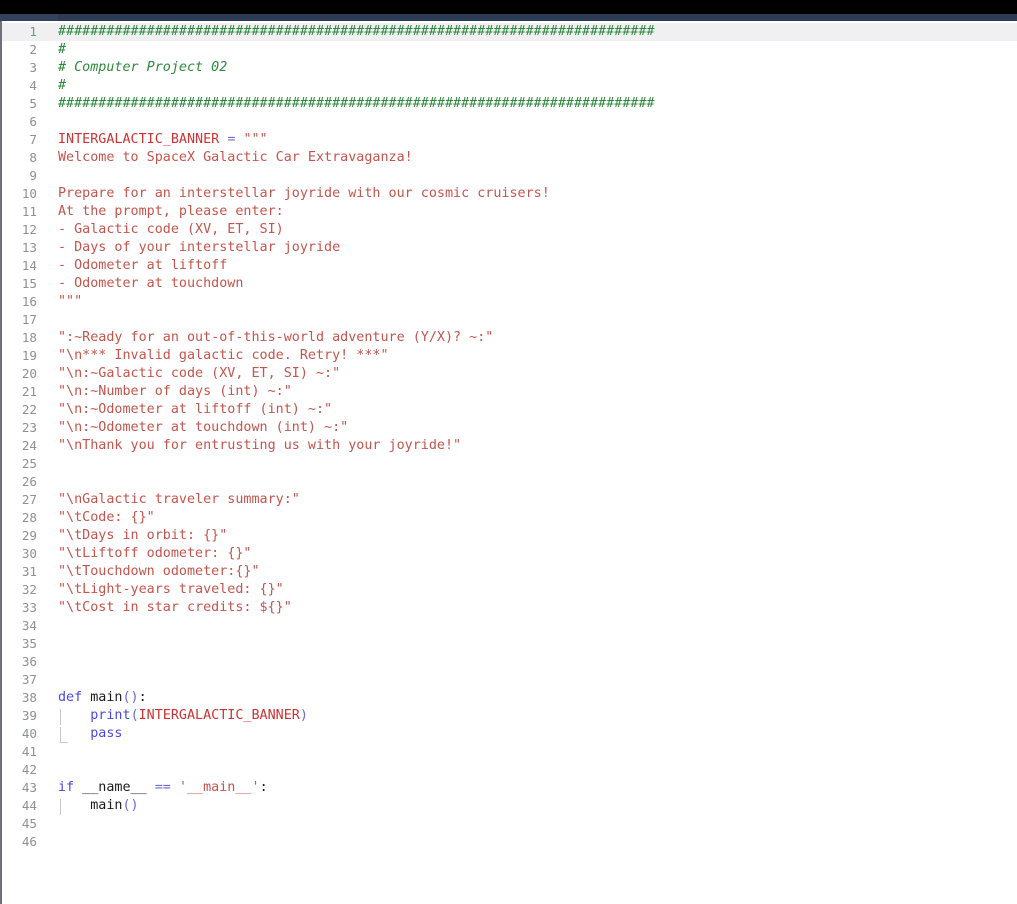 This screenshot has height=904, width=1017. I want to click on code-line: 31 "\tTouchdown odometer:{}", so click(509, 572).